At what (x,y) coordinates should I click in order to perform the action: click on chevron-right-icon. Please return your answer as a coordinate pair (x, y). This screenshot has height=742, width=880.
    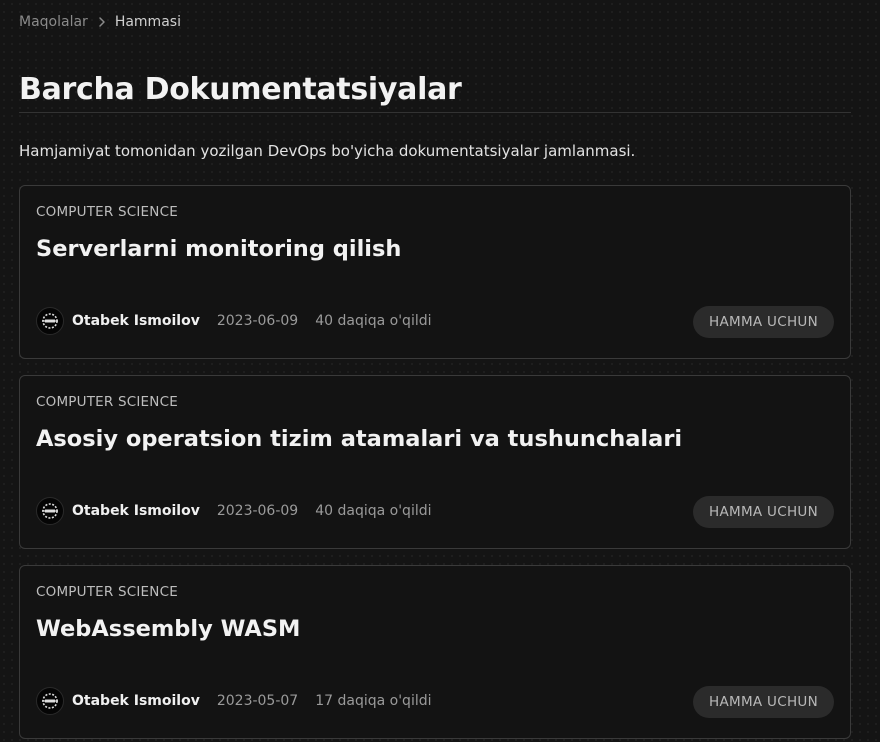
    Looking at the image, I should click on (102, 22).